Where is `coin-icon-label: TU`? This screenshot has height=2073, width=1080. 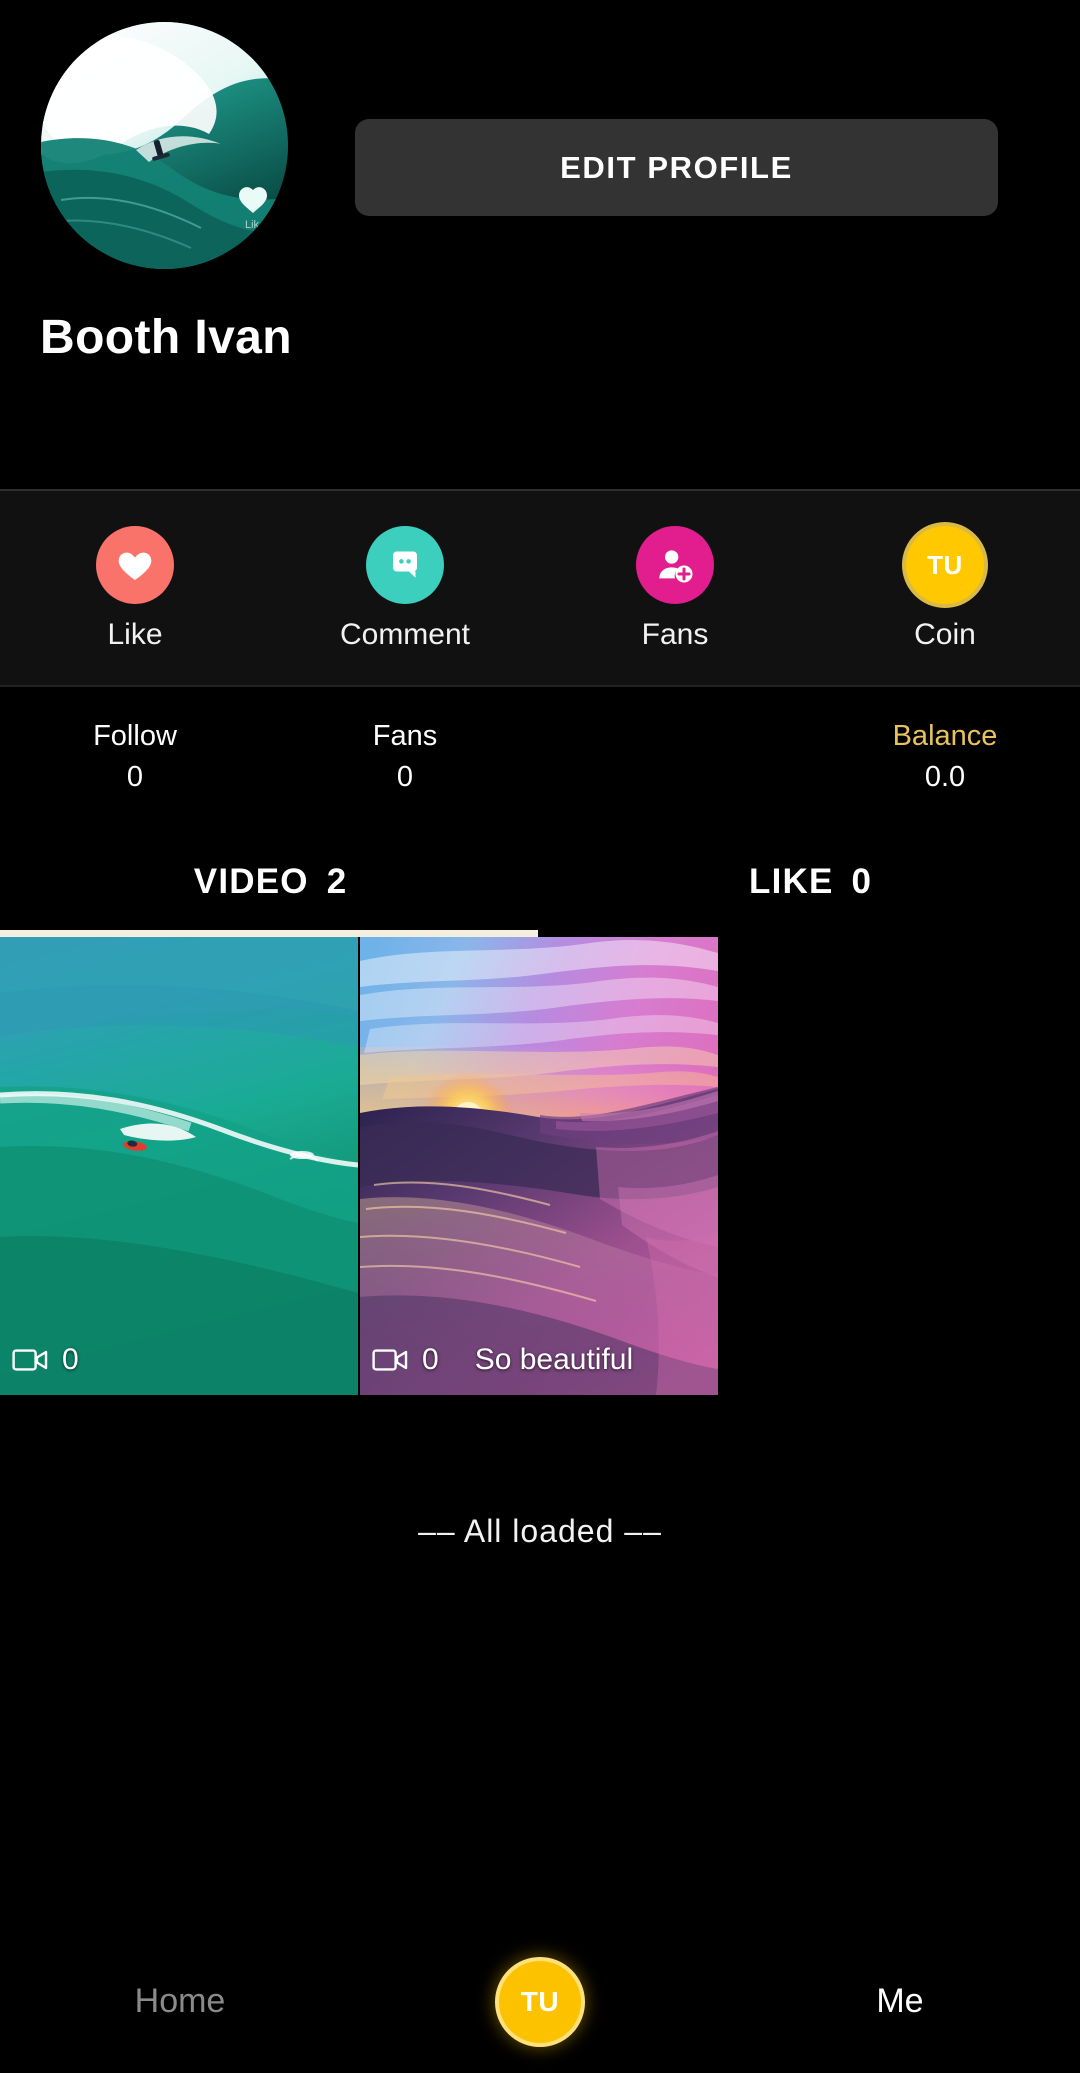 coin-icon-label: TU is located at coordinates (945, 564).